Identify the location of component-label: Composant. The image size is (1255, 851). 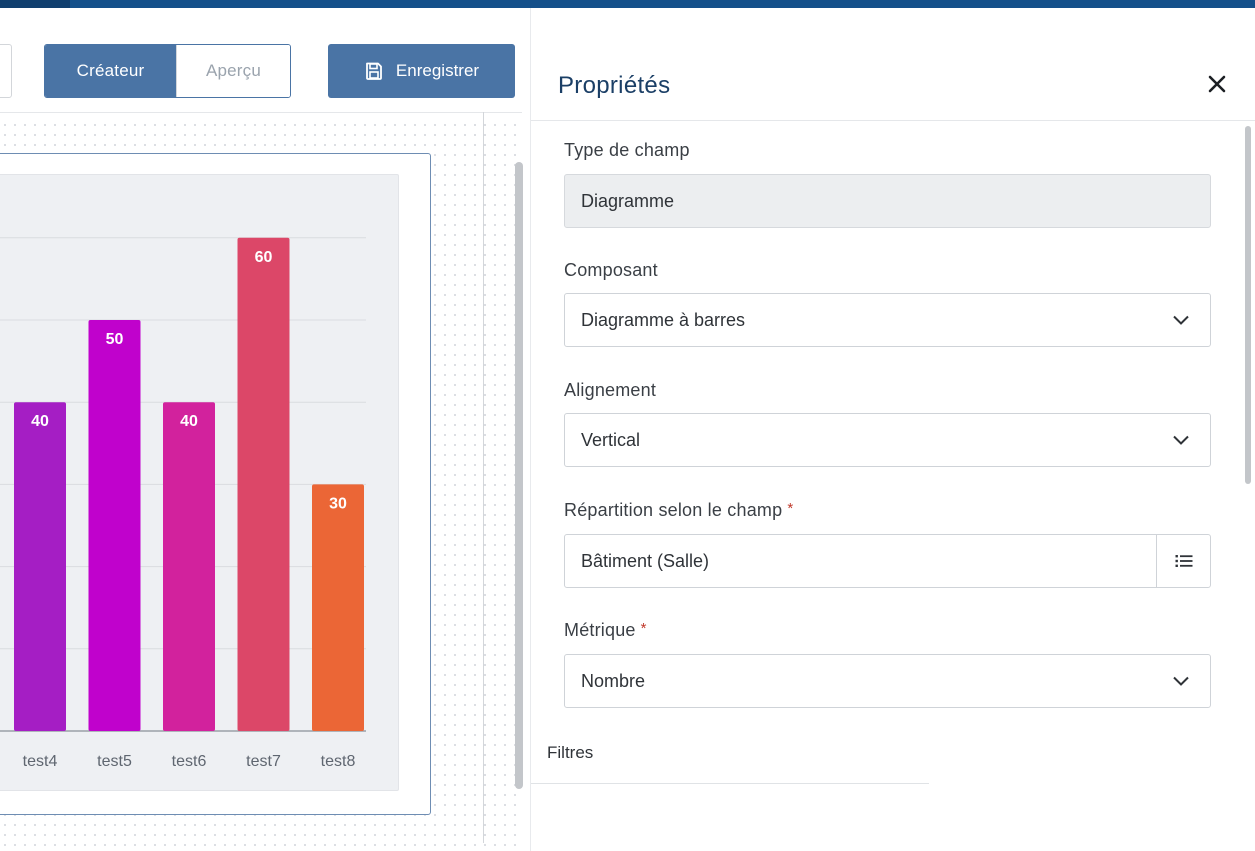
(611, 270).